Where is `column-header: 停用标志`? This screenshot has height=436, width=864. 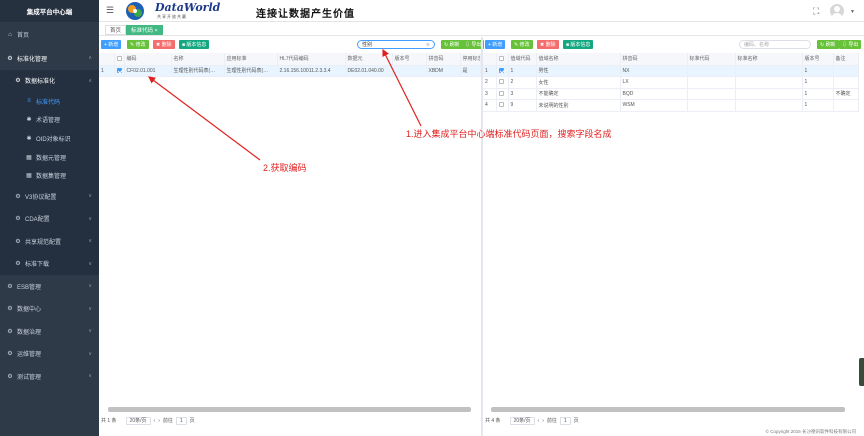 column-header: 停用标志 is located at coordinates (470, 59).